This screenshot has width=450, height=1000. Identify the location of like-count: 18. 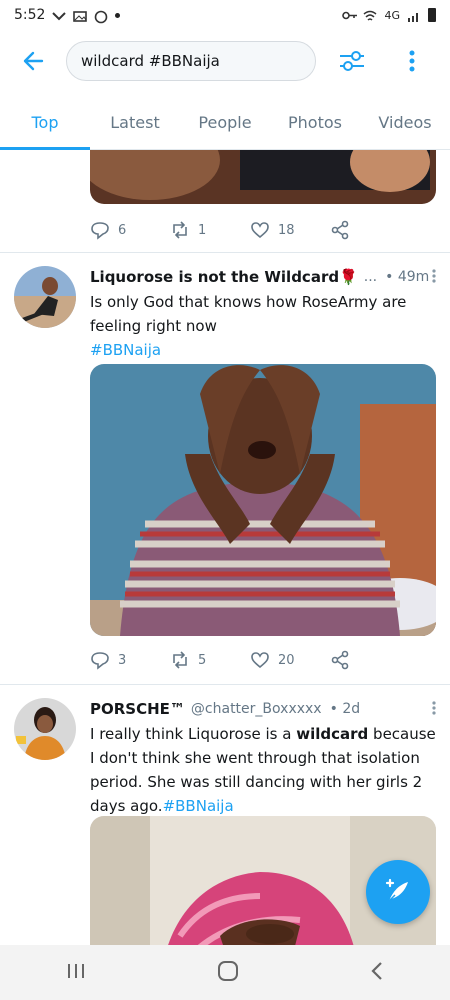
(286, 230).